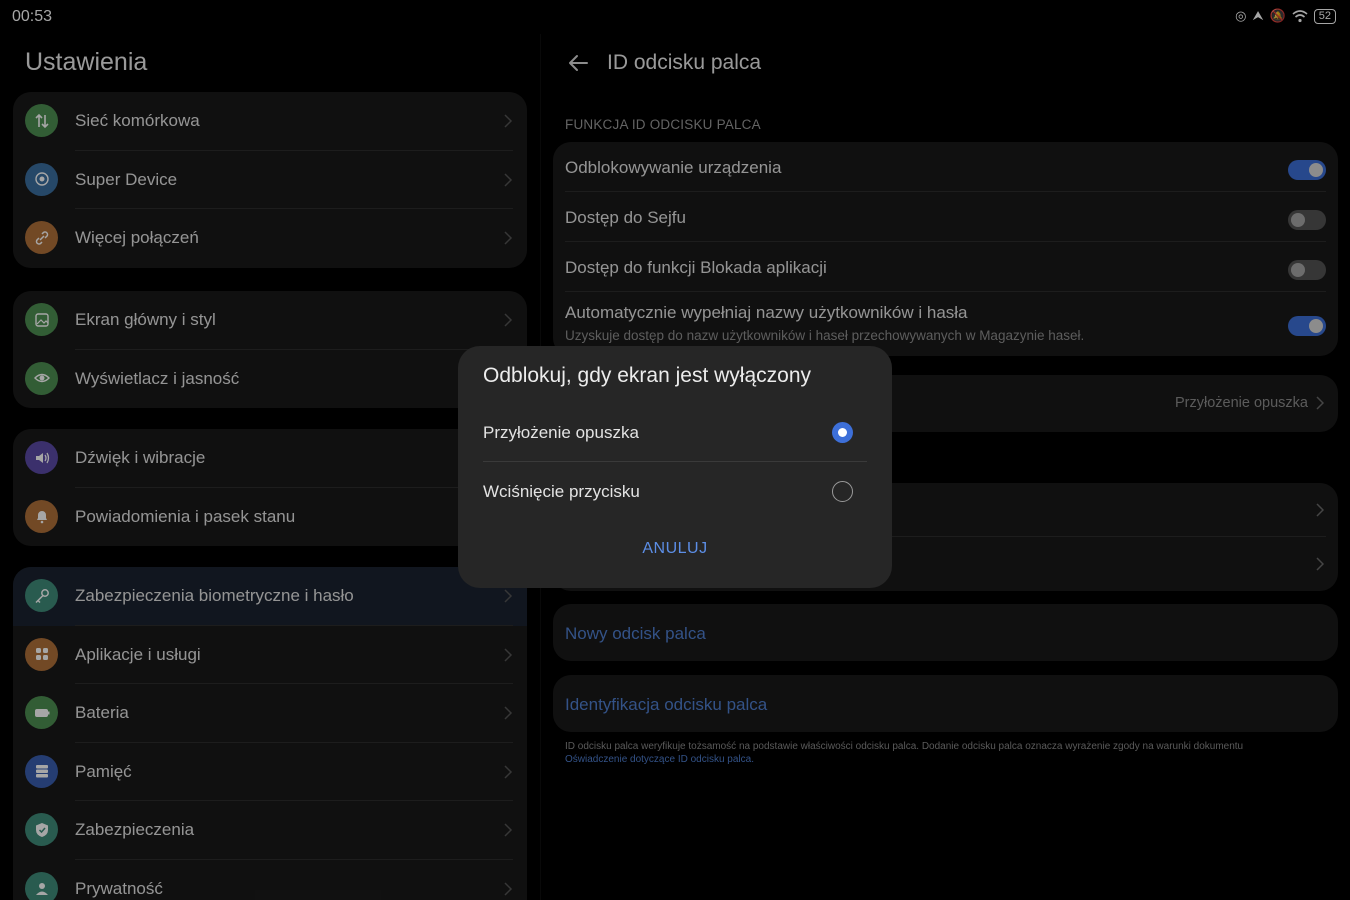 Image resolution: width=1350 pixels, height=900 pixels. Describe the element at coordinates (675, 549) in the screenshot. I see `cancel-button: ANULUJ` at that location.